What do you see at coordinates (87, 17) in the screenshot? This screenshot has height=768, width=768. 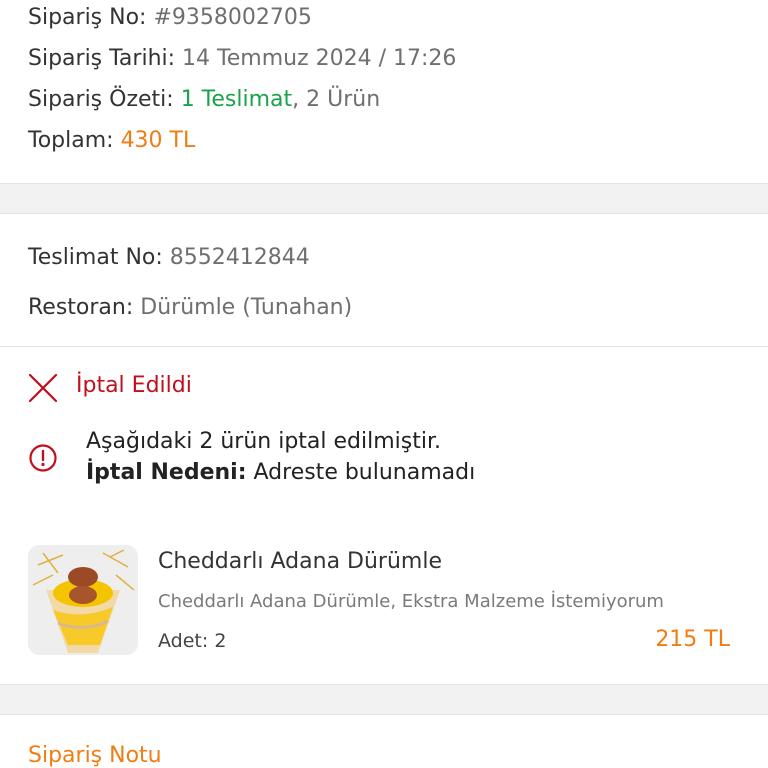 I see `order-number-label: Sipariş No:` at bounding box center [87, 17].